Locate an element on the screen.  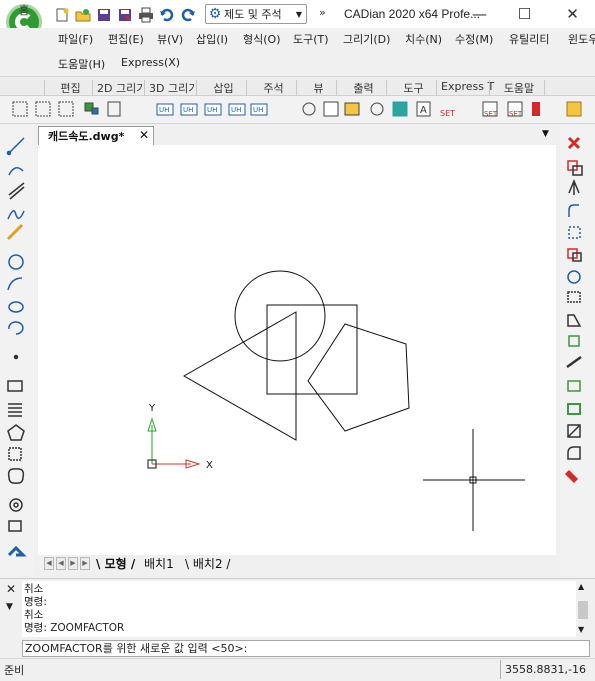
layout-tab-bar: ◀ ◀ ▶ ▶ \ 모형 / 배치1 \ 배치2 / is located at coordinates (297, 564).